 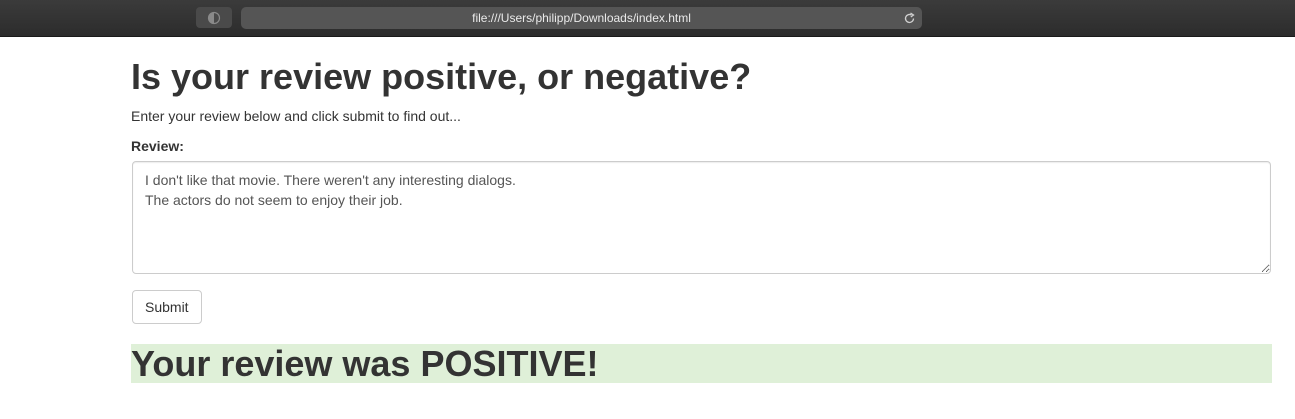 I want to click on page-title: Is your review positive, or negative?, so click(x=441, y=76).